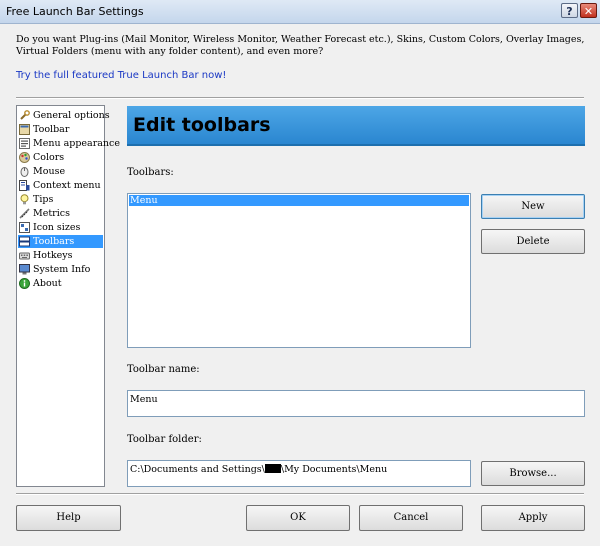 The width and height of the screenshot is (600, 546). What do you see at coordinates (49, 157) in the screenshot?
I see `sidebar-item-label: Colors` at bounding box center [49, 157].